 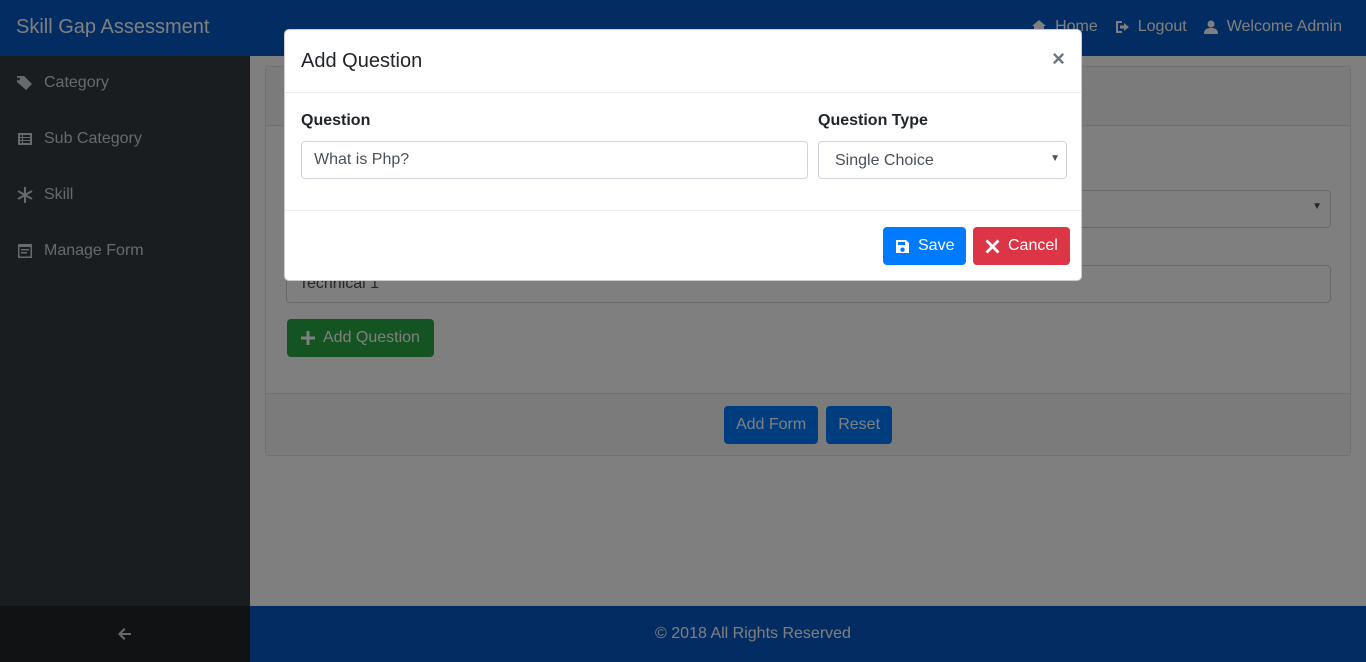 What do you see at coordinates (362, 61) in the screenshot?
I see `modal-title: Add Question` at bounding box center [362, 61].